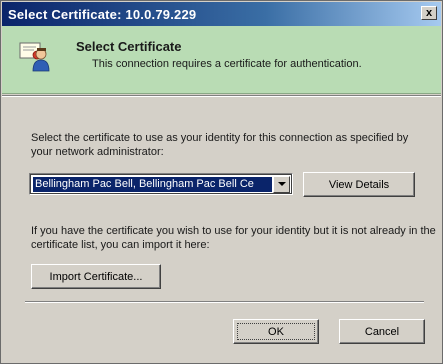 Image resolution: width=443 pixels, height=364 pixels. I want to click on header-divider, so click(221, 96).